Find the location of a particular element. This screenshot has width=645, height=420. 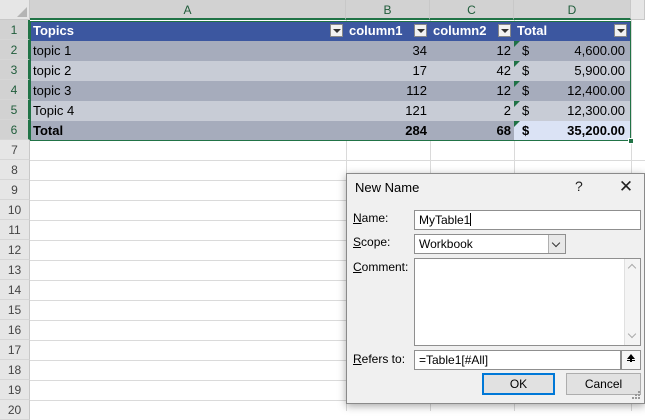

row-header-16: 16 is located at coordinates (15, 330).